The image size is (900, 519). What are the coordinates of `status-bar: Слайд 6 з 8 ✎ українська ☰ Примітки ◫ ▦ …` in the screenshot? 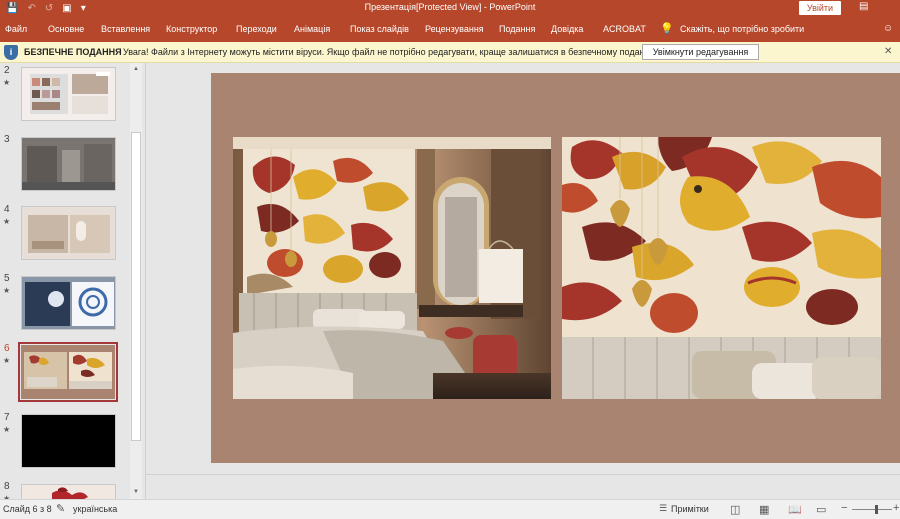 It's located at (450, 509).